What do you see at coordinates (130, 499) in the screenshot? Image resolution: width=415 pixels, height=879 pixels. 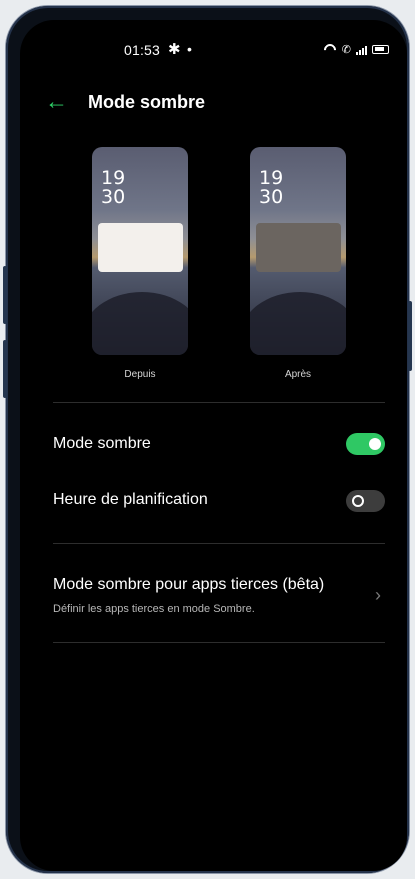 I see `schedule-label: Heure de planification` at bounding box center [130, 499].